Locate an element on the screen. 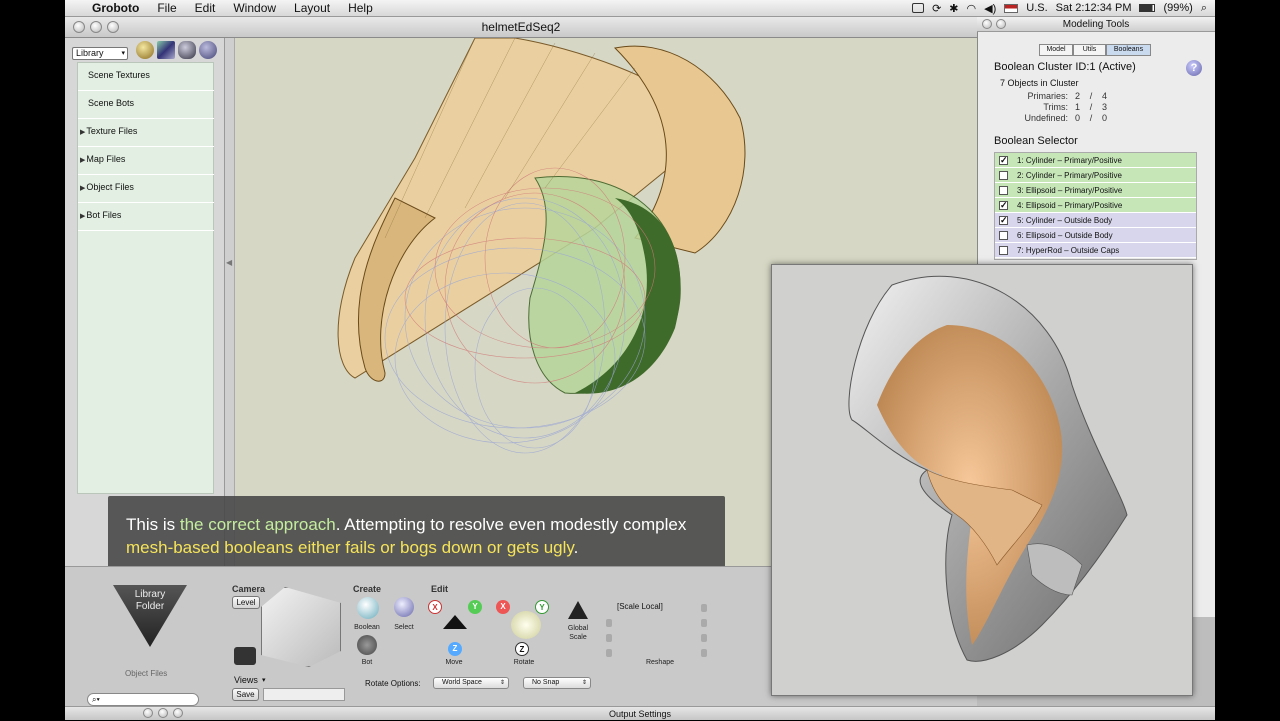  save-view-button: Save is located at coordinates (245, 694).